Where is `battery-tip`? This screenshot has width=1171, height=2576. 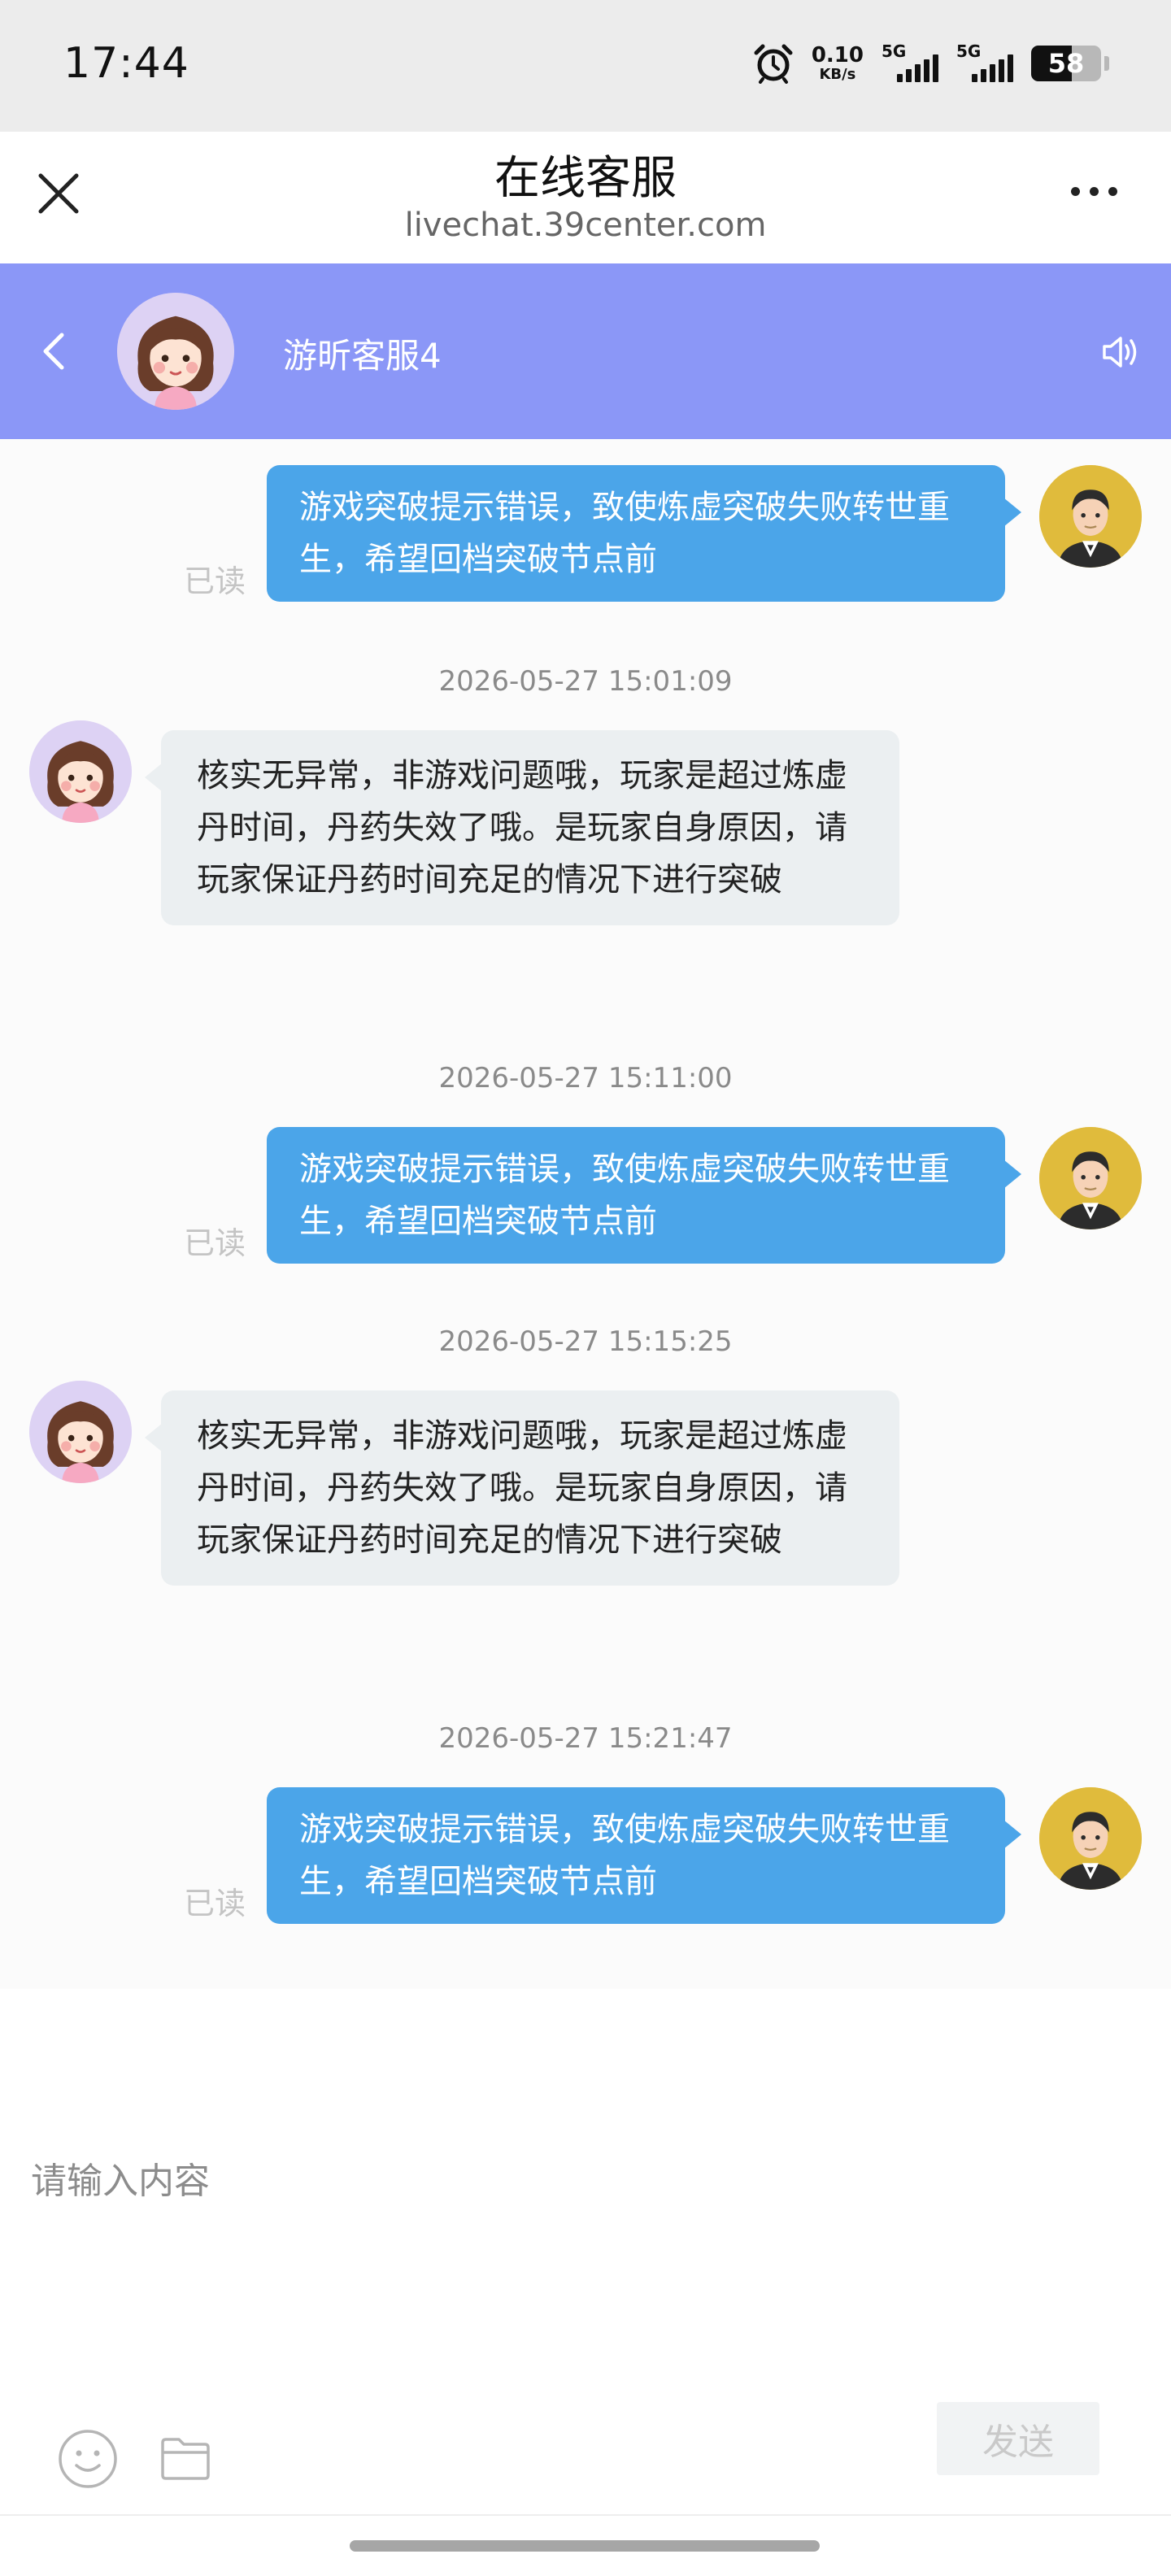
battery-tip is located at coordinates (1106, 64).